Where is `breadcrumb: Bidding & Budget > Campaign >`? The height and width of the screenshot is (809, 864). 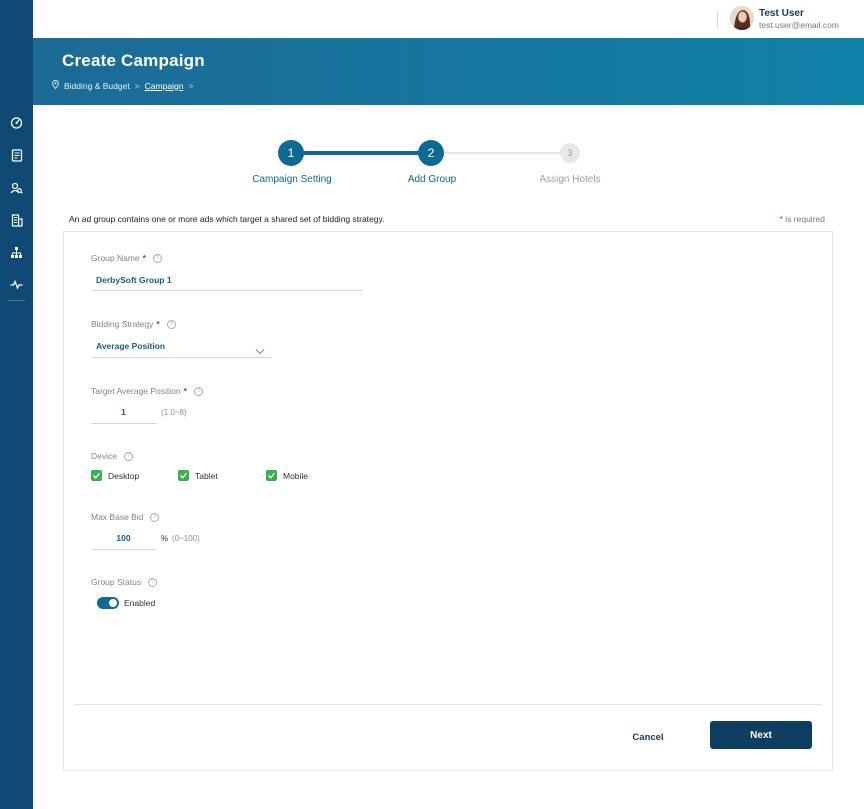 breadcrumb: Bidding & Budget > Campaign > is located at coordinates (122, 85).